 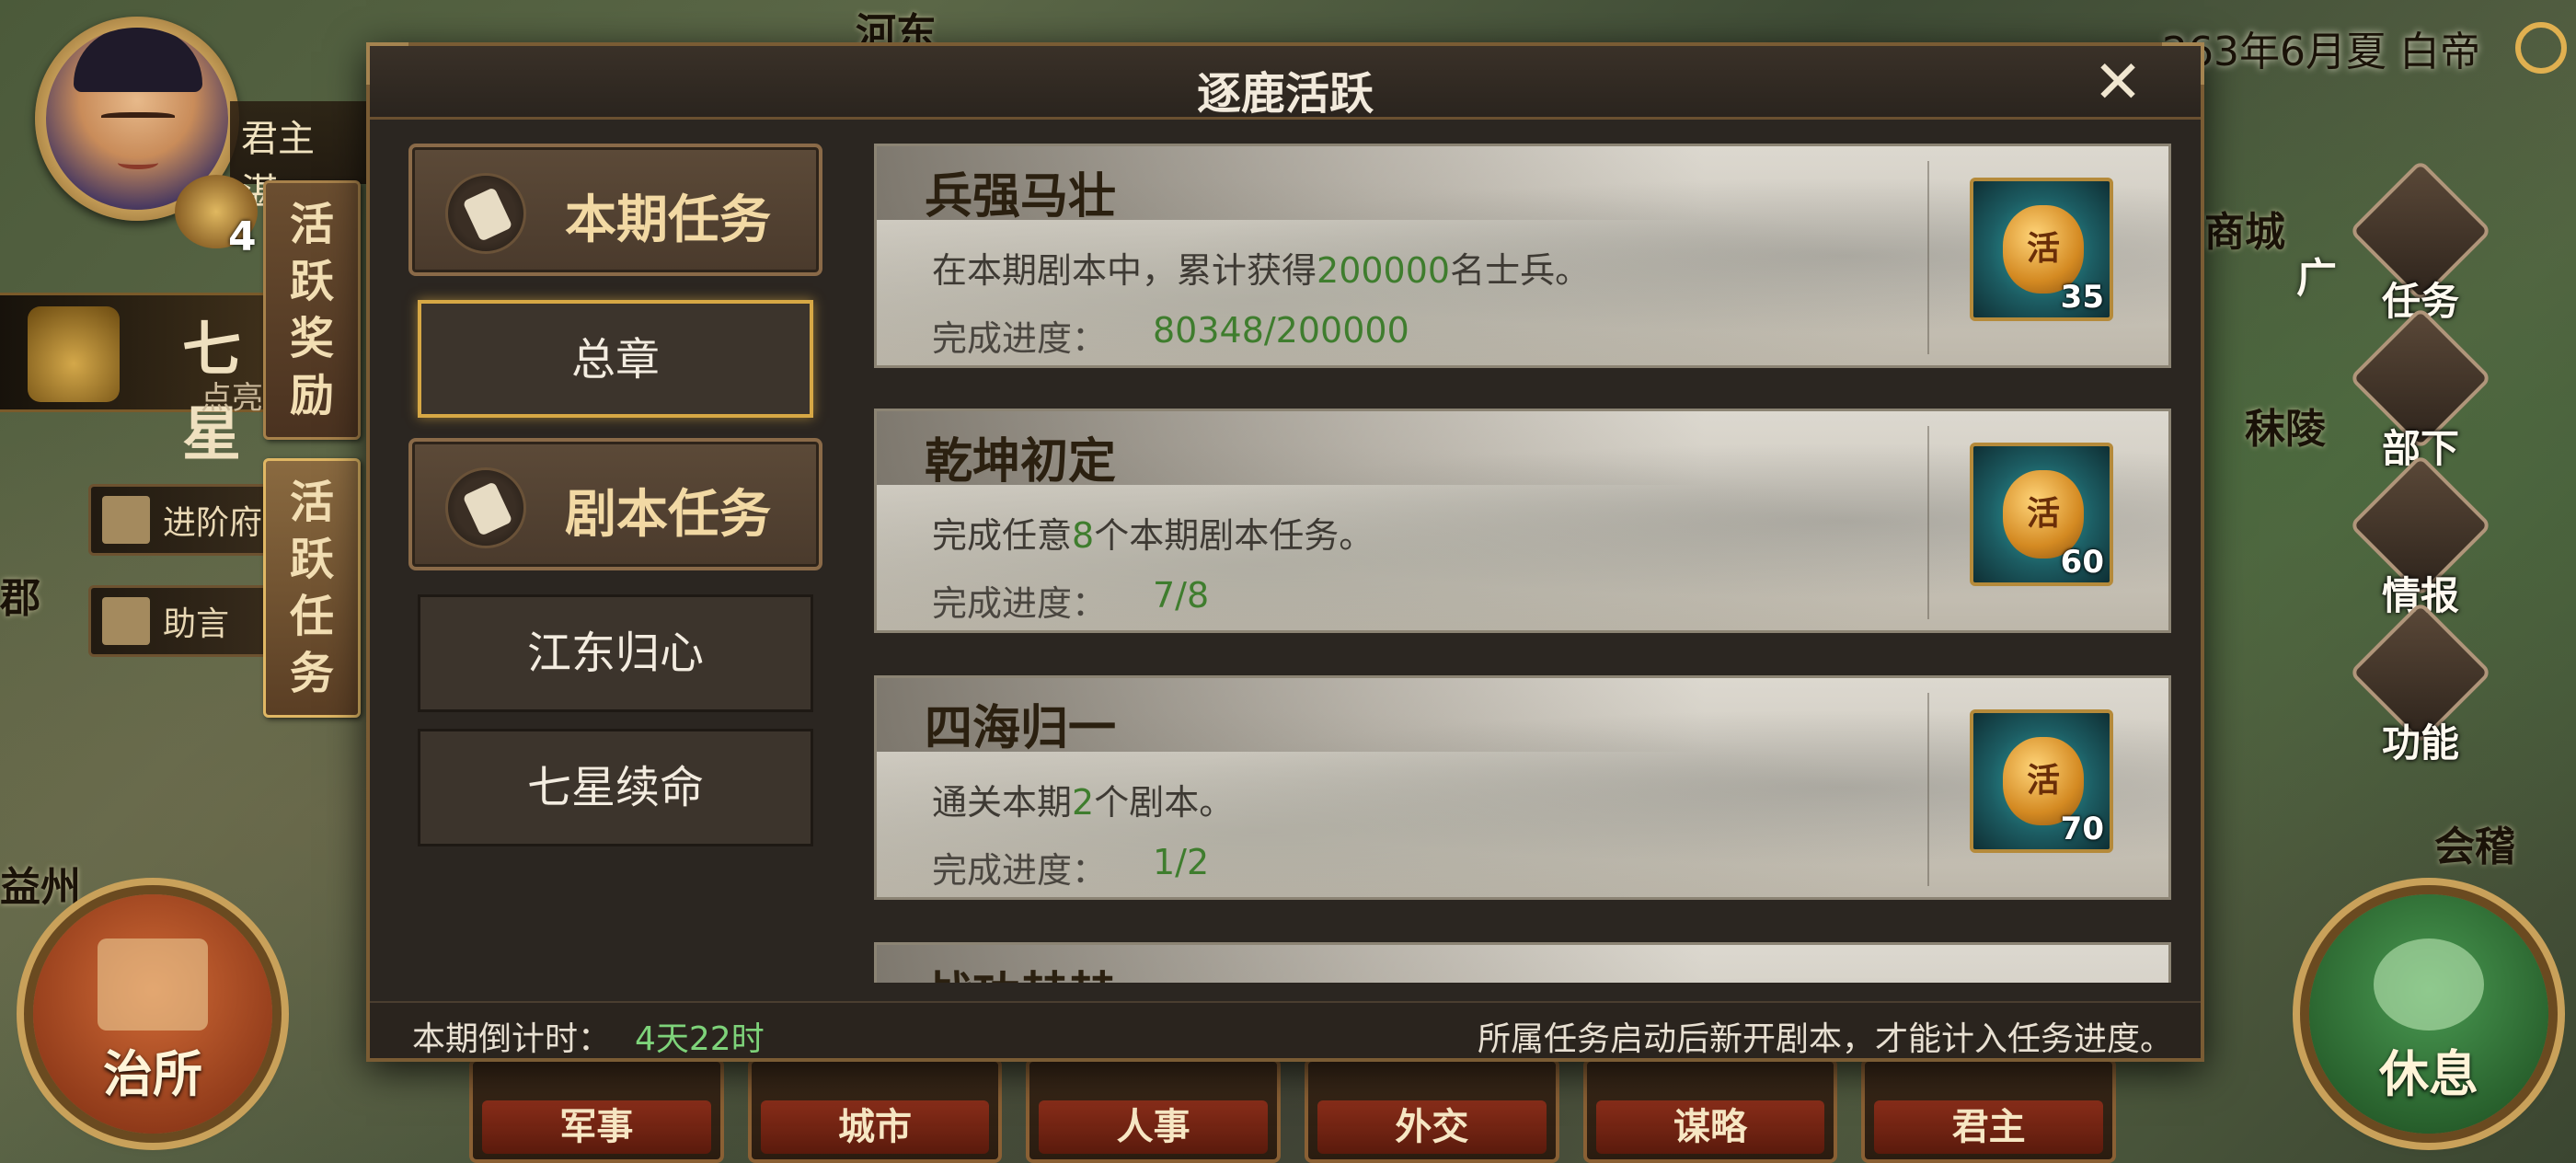 What do you see at coordinates (2316, 278) in the screenshot?
I see `map-label-guang: 广` at bounding box center [2316, 278].